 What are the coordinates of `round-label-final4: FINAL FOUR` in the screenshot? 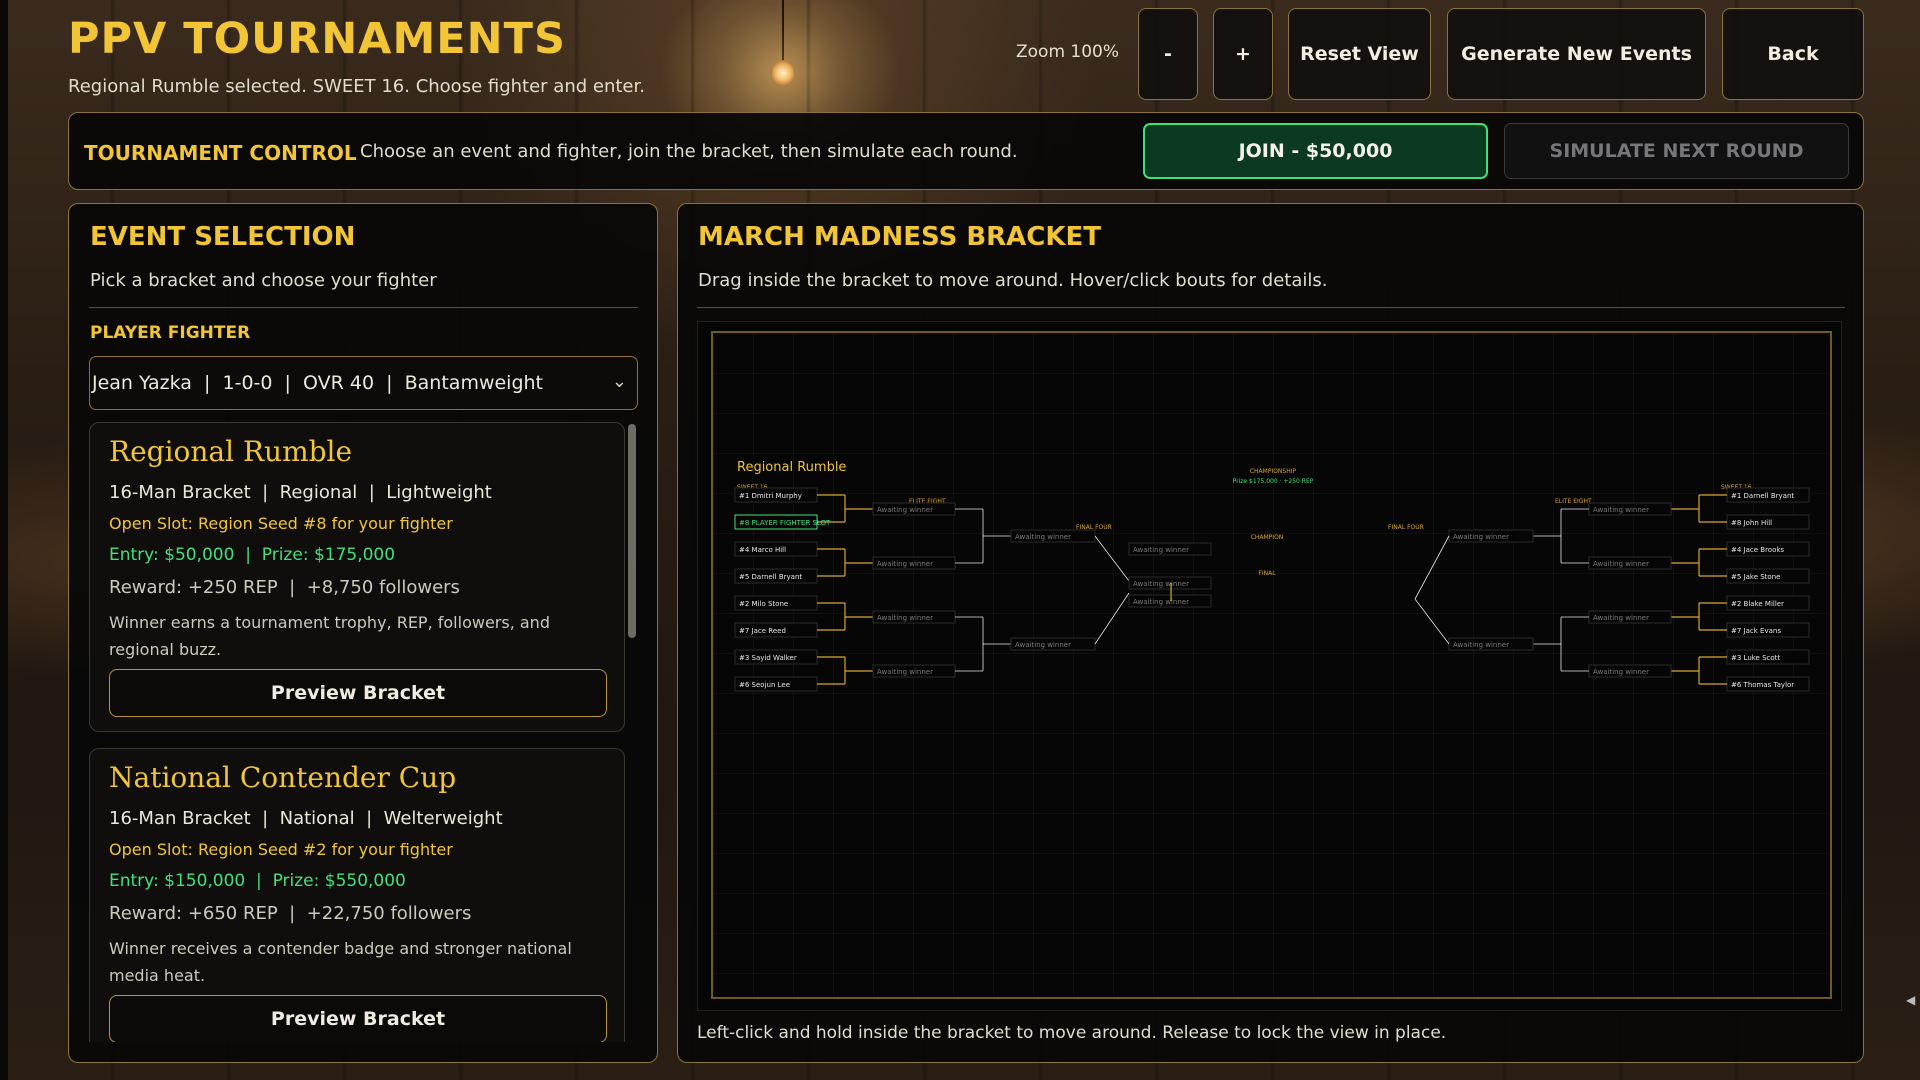 It's located at (1406, 527).